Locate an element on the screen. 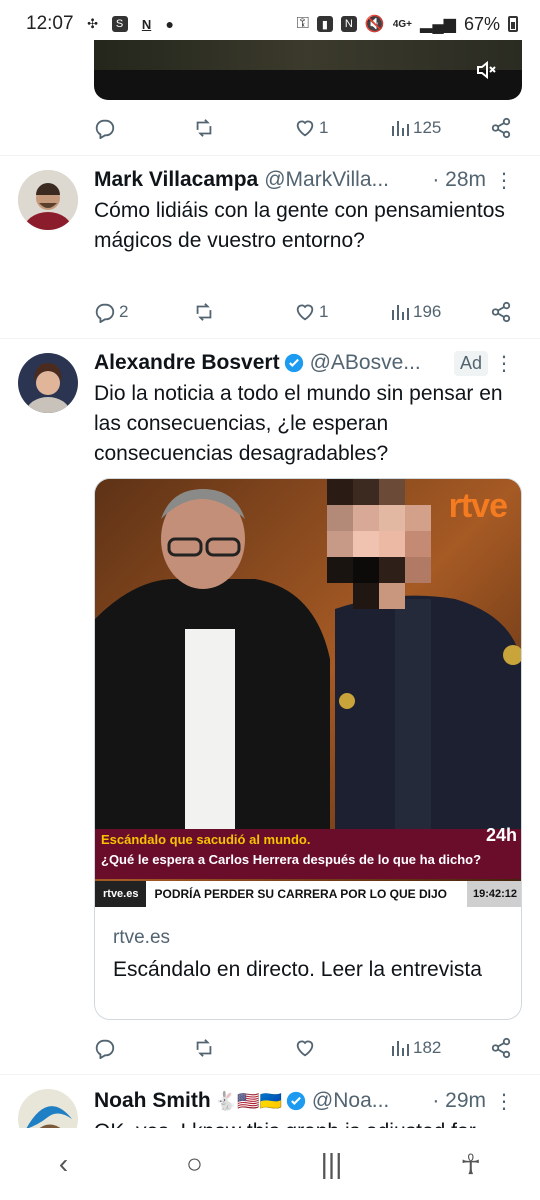 This screenshot has width=540, height=1200. battery-saver-icon: ▮ is located at coordinates (324, 24).